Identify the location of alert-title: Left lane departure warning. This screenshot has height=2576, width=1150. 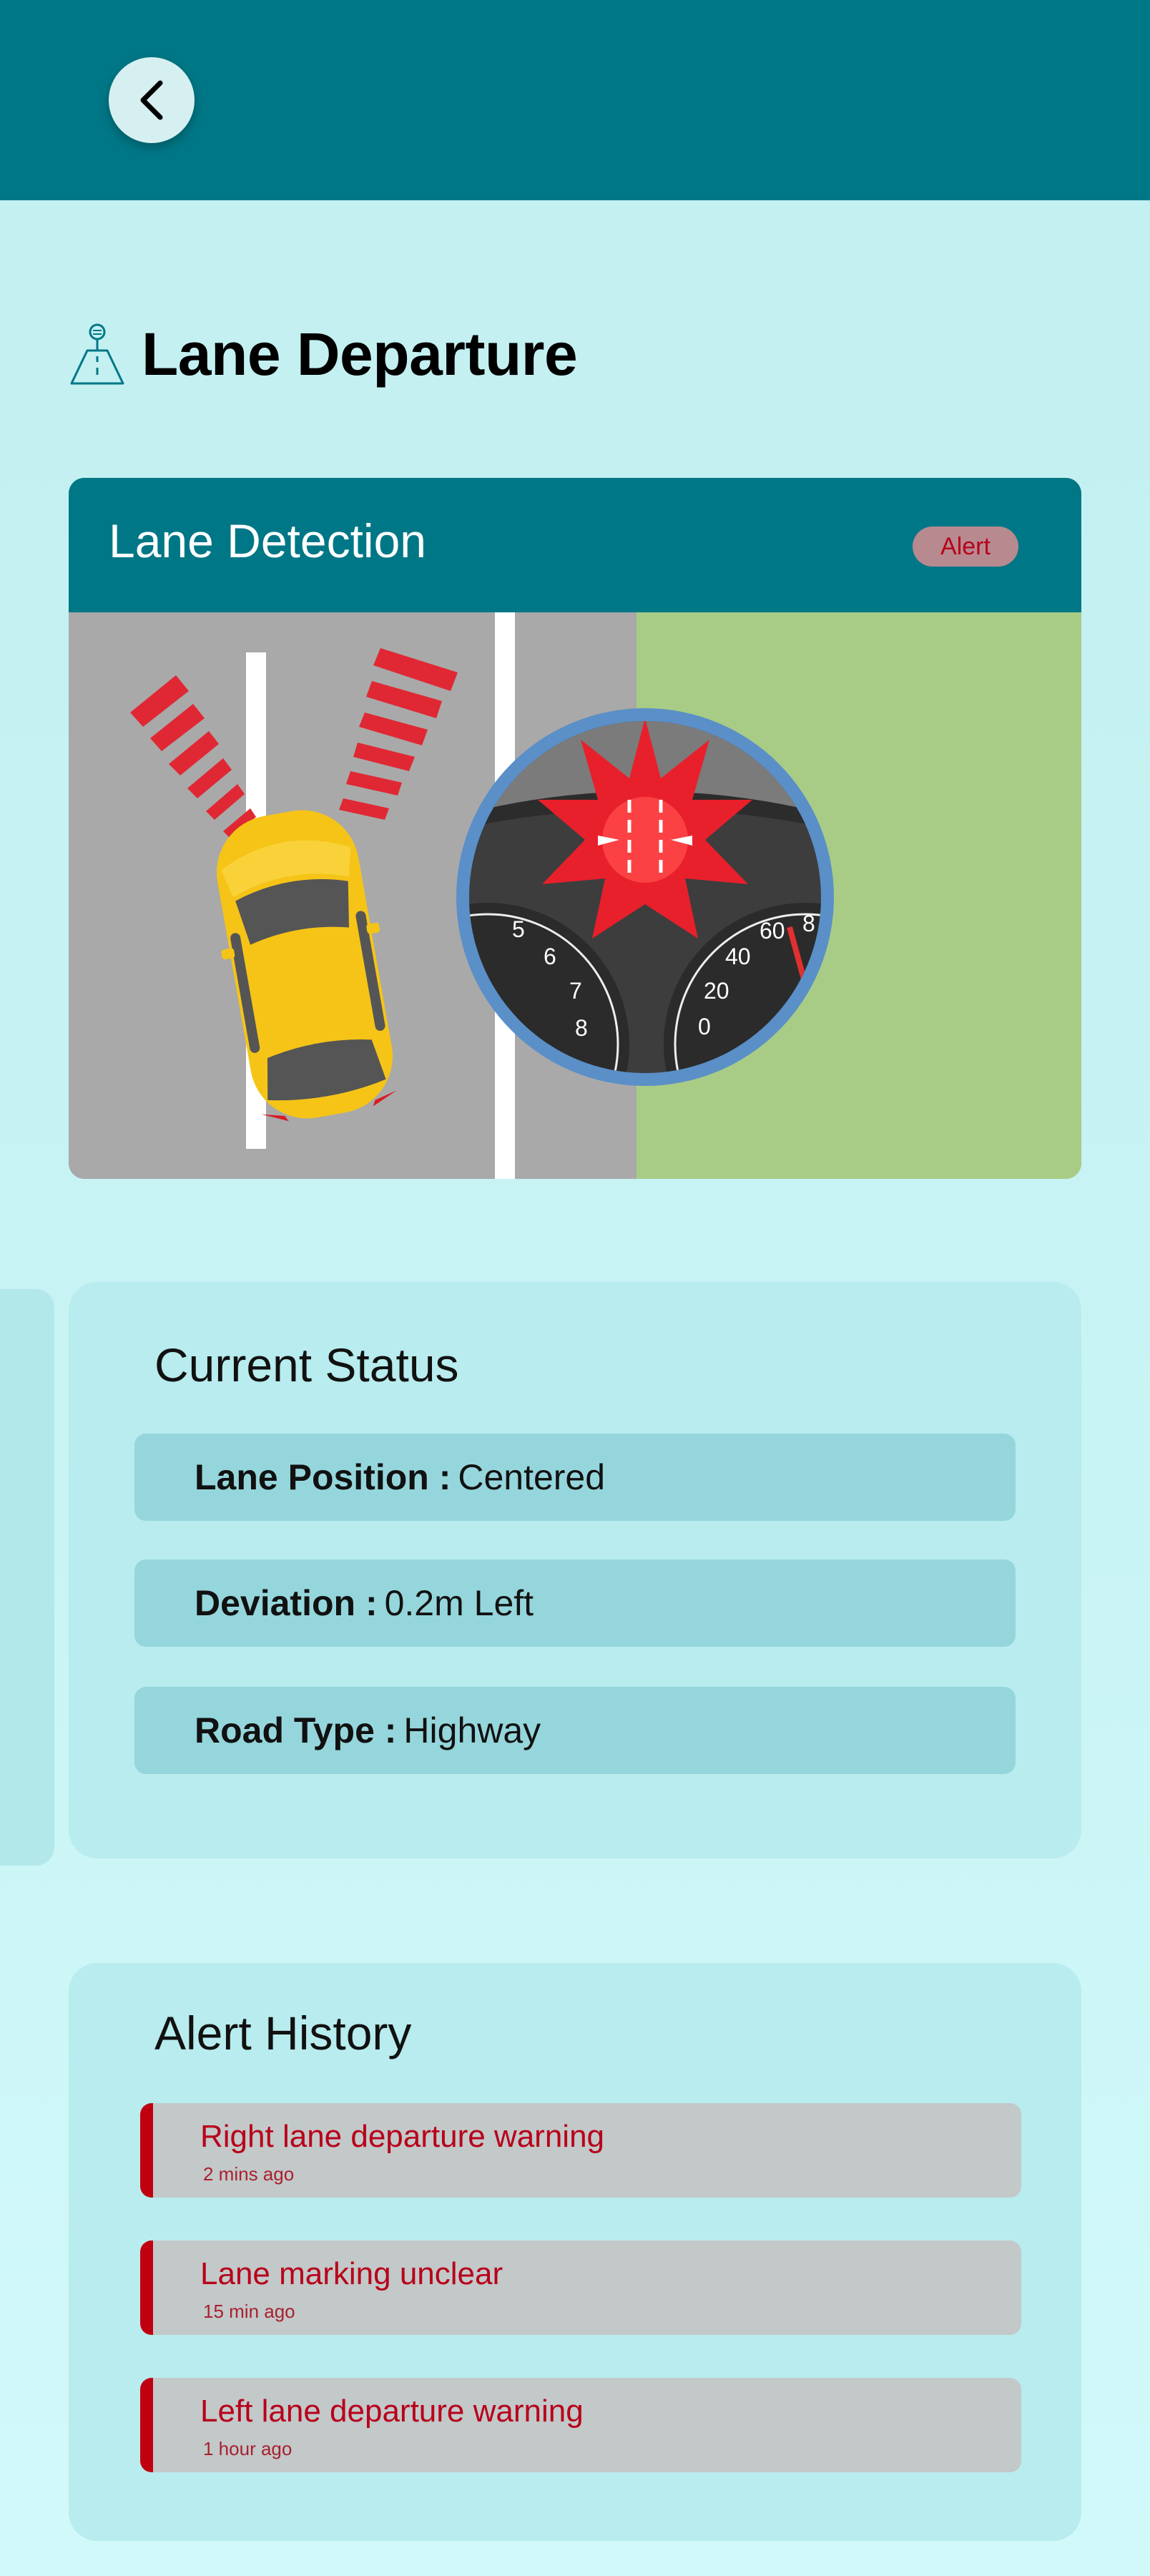
(392, 2411).